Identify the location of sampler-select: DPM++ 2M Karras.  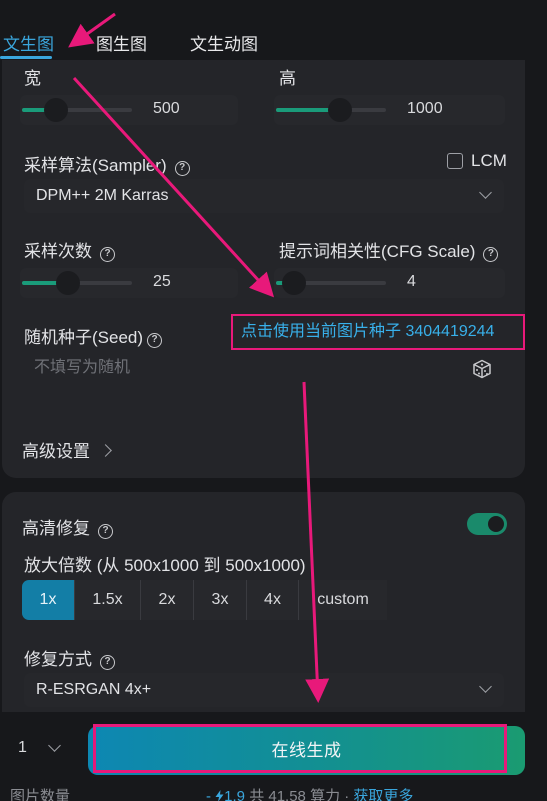
(264, 196).